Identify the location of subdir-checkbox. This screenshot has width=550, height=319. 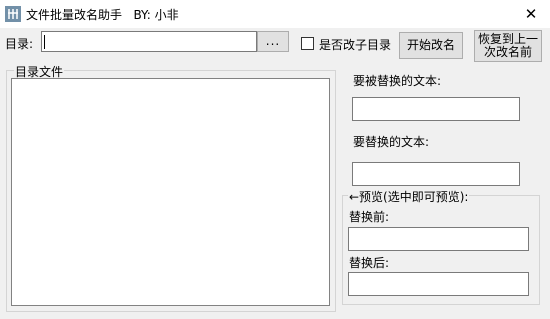
(307, 43).